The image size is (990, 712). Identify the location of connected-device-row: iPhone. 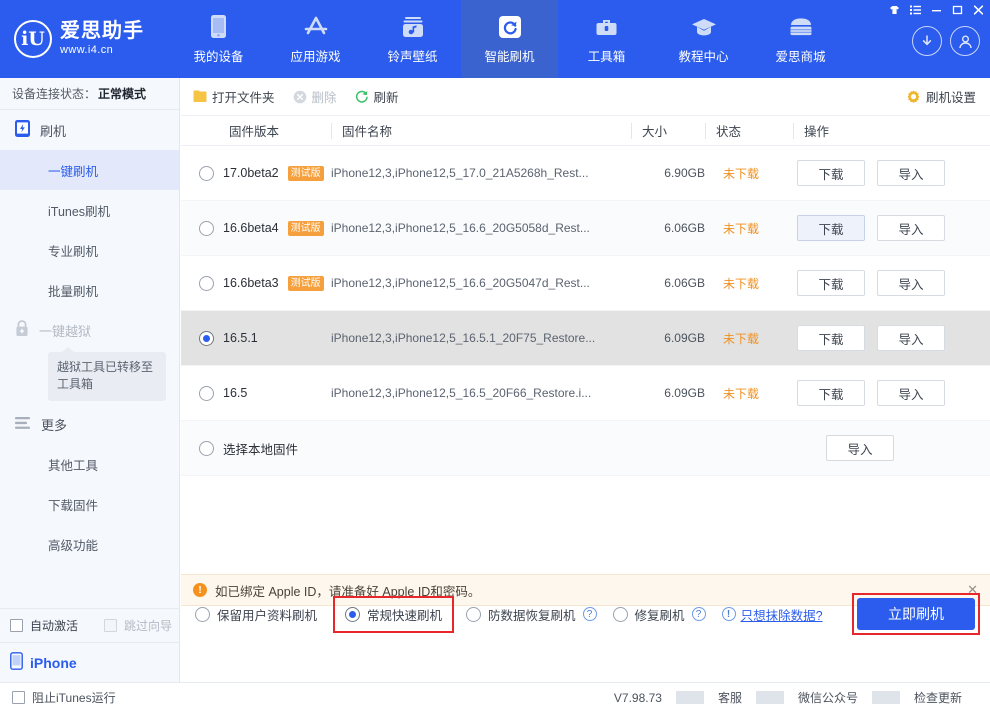
(90, 662).